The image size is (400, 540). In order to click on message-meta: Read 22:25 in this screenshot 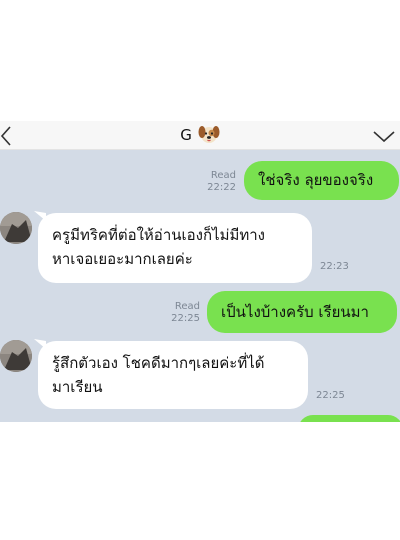, I will do `click(180, 313)`.